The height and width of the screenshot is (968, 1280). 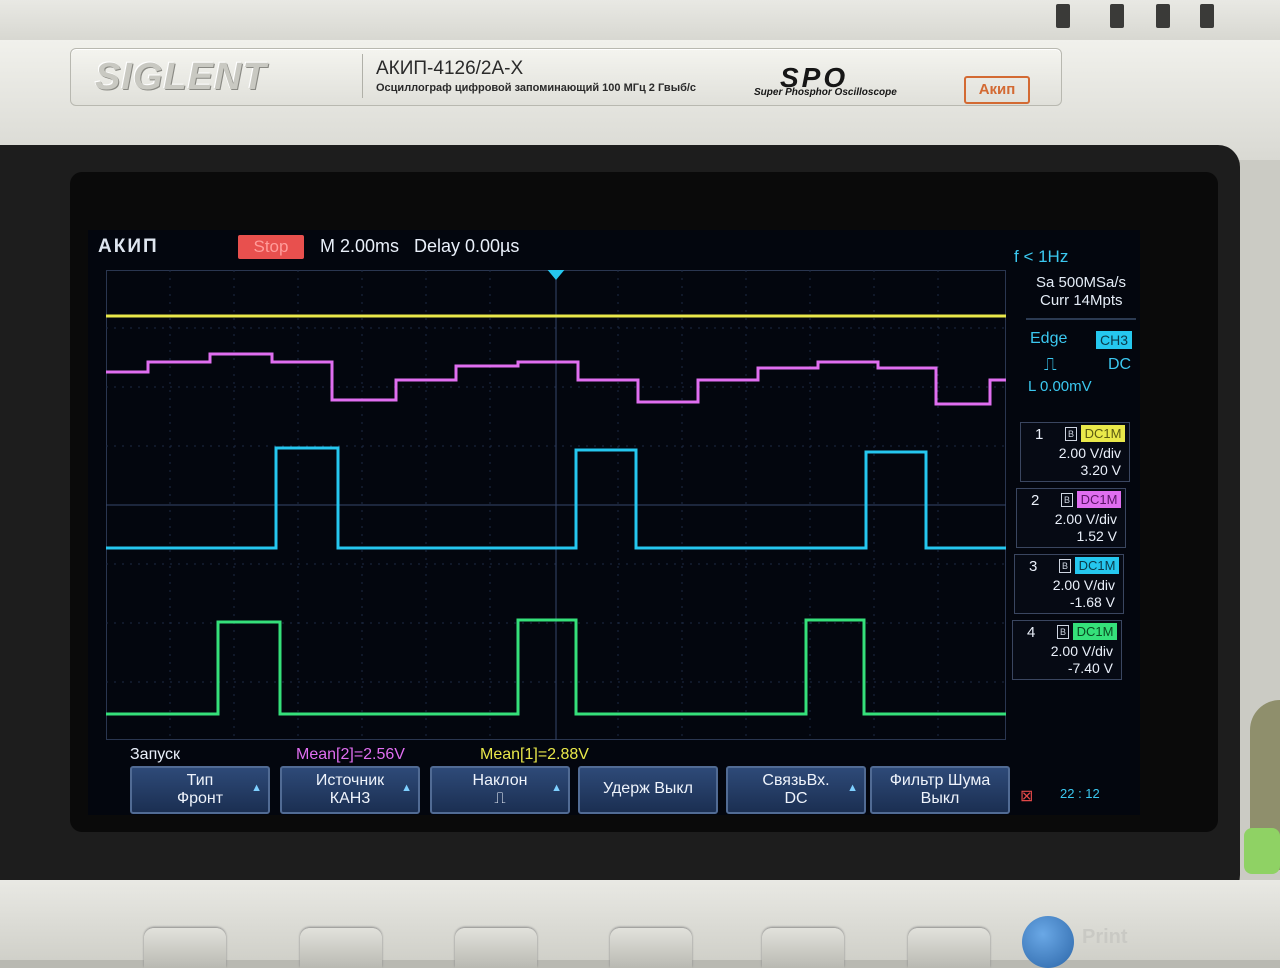 What do you see at coordinates (350, 754) in the screenshot?
I see `measure-mean-ch2: Mean[2]=2.56V` at bounding box center [350, 754].